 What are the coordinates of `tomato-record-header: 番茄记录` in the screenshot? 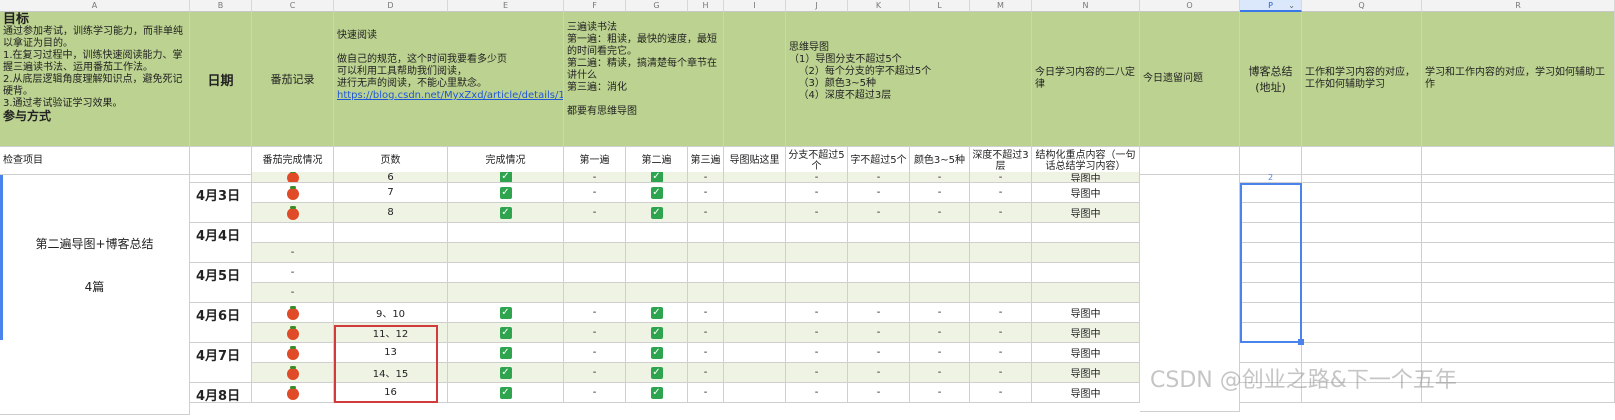 It's located at (293, 79).